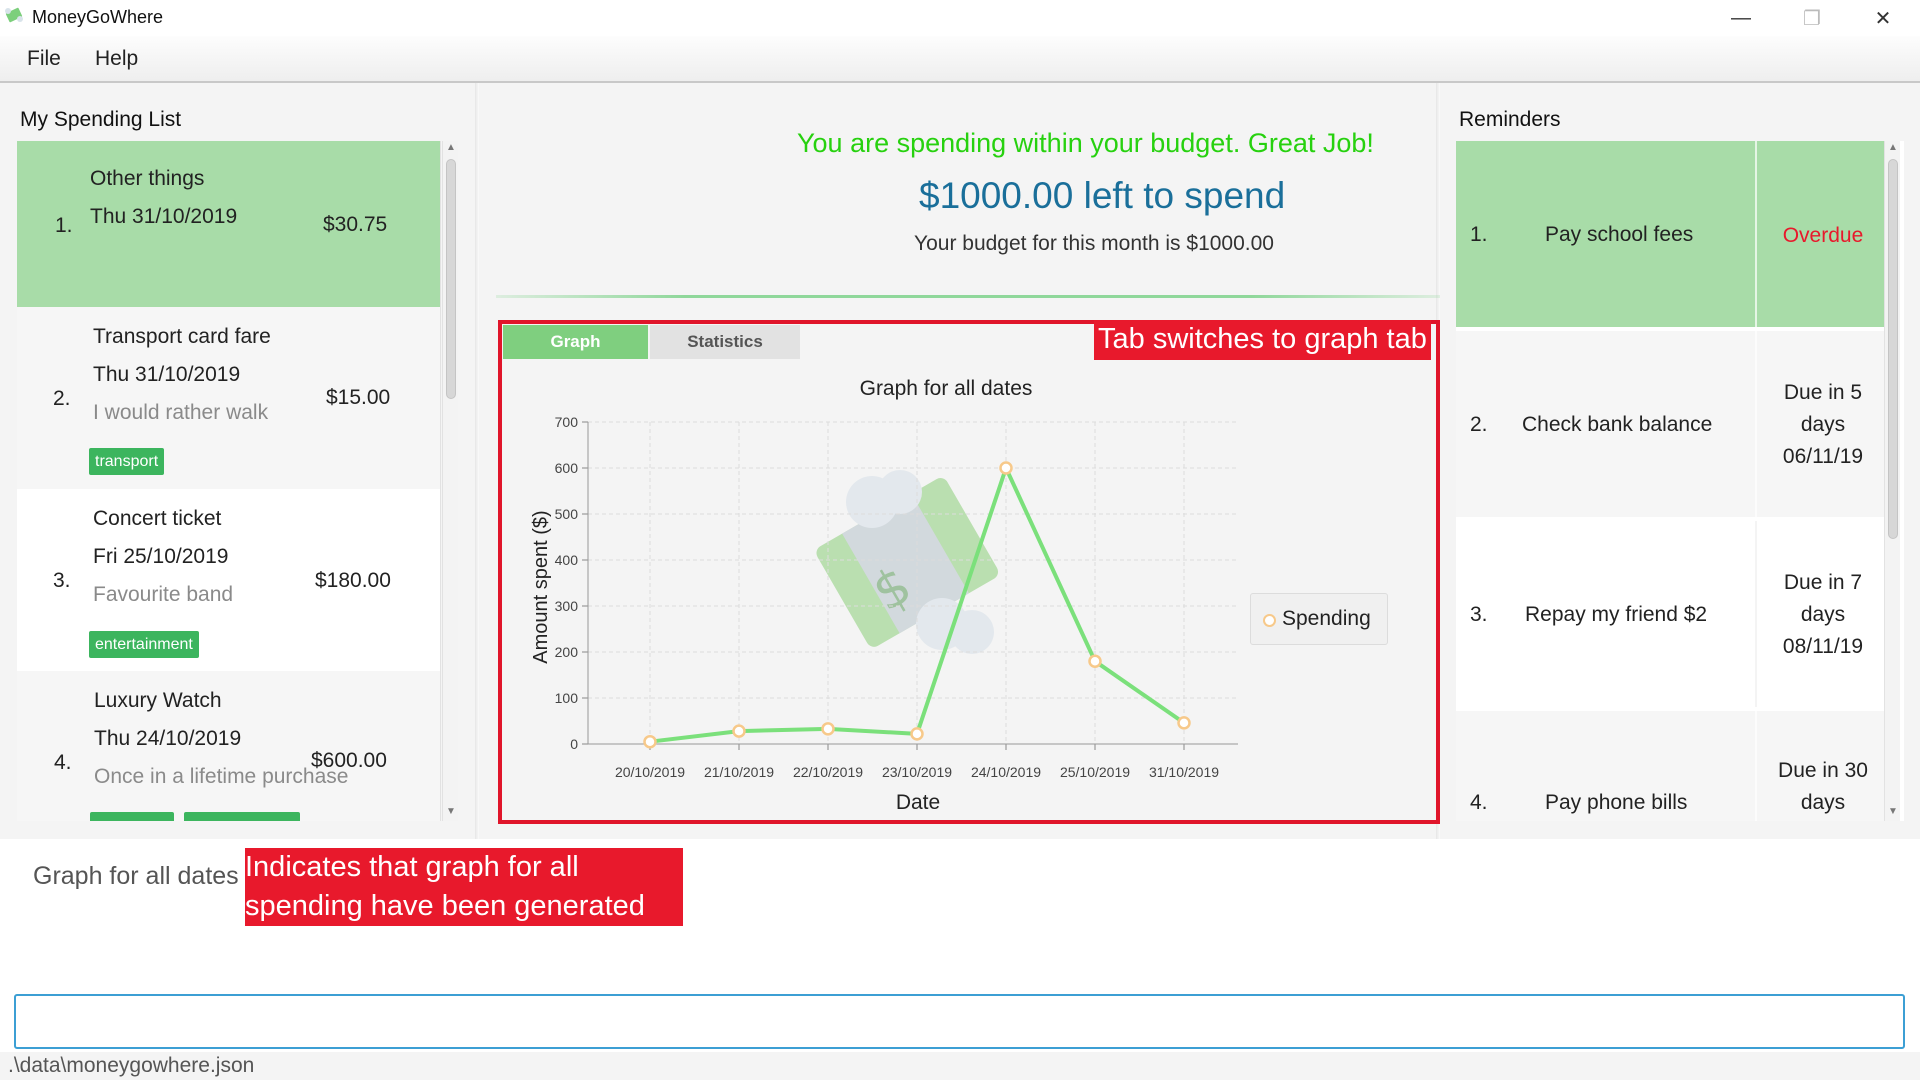 The height and width of the screenshot is (1080, 1920). Describe the element at coordinates (1617, 424) in the screenshot. I see `reminder-description: Check bank balance` at that location.